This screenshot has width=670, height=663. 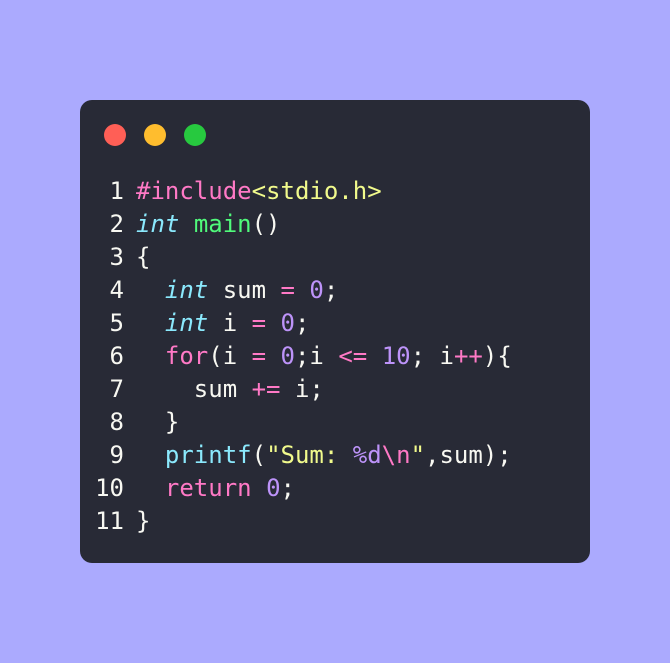 I want to click on code-line: 7 sum += i;, so click(x=296, y=389).